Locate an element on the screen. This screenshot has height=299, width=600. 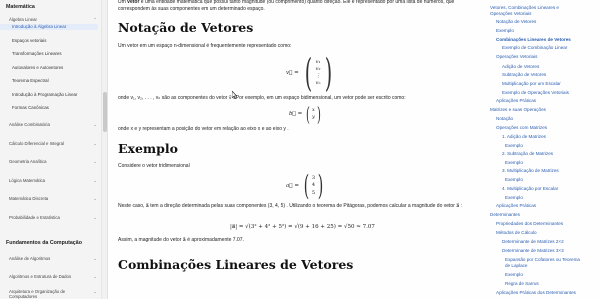
sidebar-item-calculo: Cálculo Diferencial e Integral ⌄ is located at coordinates (50, 144).